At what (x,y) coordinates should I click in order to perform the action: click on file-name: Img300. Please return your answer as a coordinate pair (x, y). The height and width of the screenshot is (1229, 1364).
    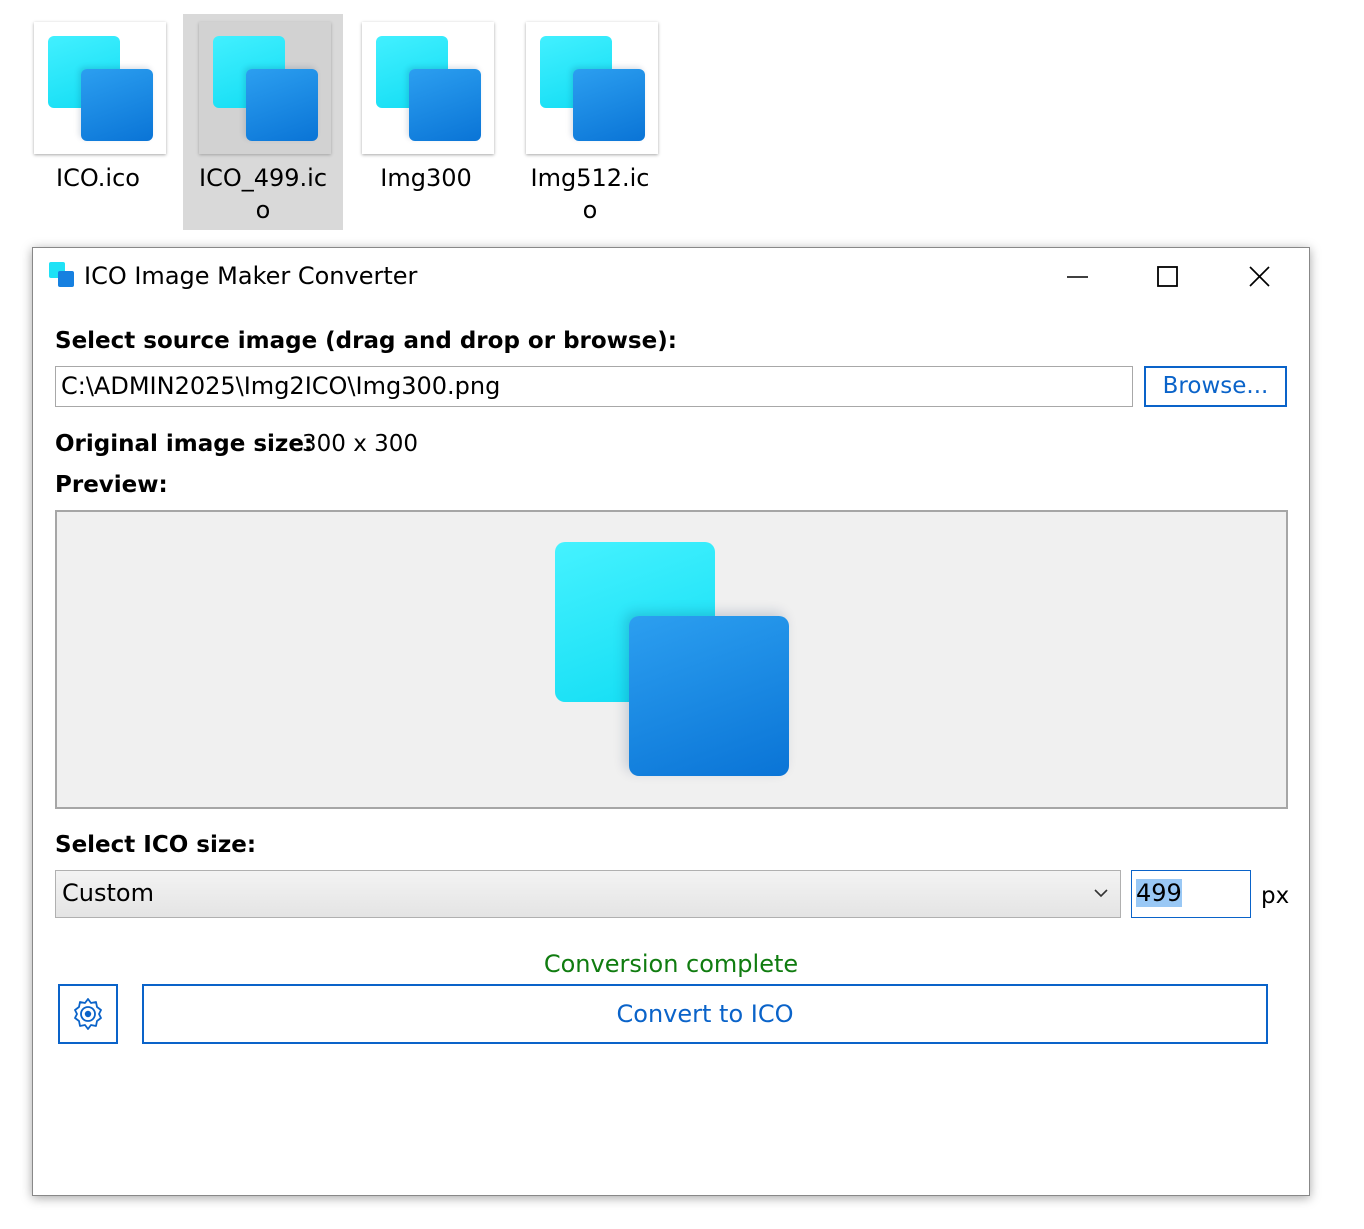
    Looking at the image, I should click on (426, 178).